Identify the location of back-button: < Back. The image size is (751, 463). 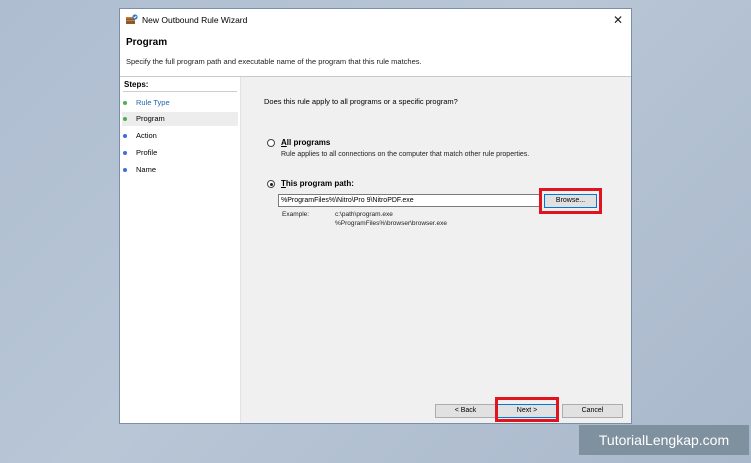
(465, 411).